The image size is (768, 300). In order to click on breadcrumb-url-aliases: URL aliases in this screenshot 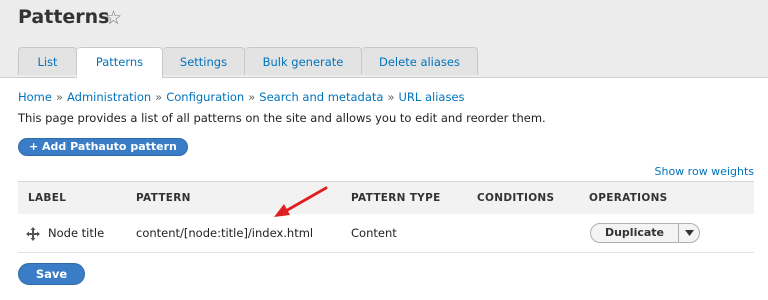, I will do `click(432, 97)`.